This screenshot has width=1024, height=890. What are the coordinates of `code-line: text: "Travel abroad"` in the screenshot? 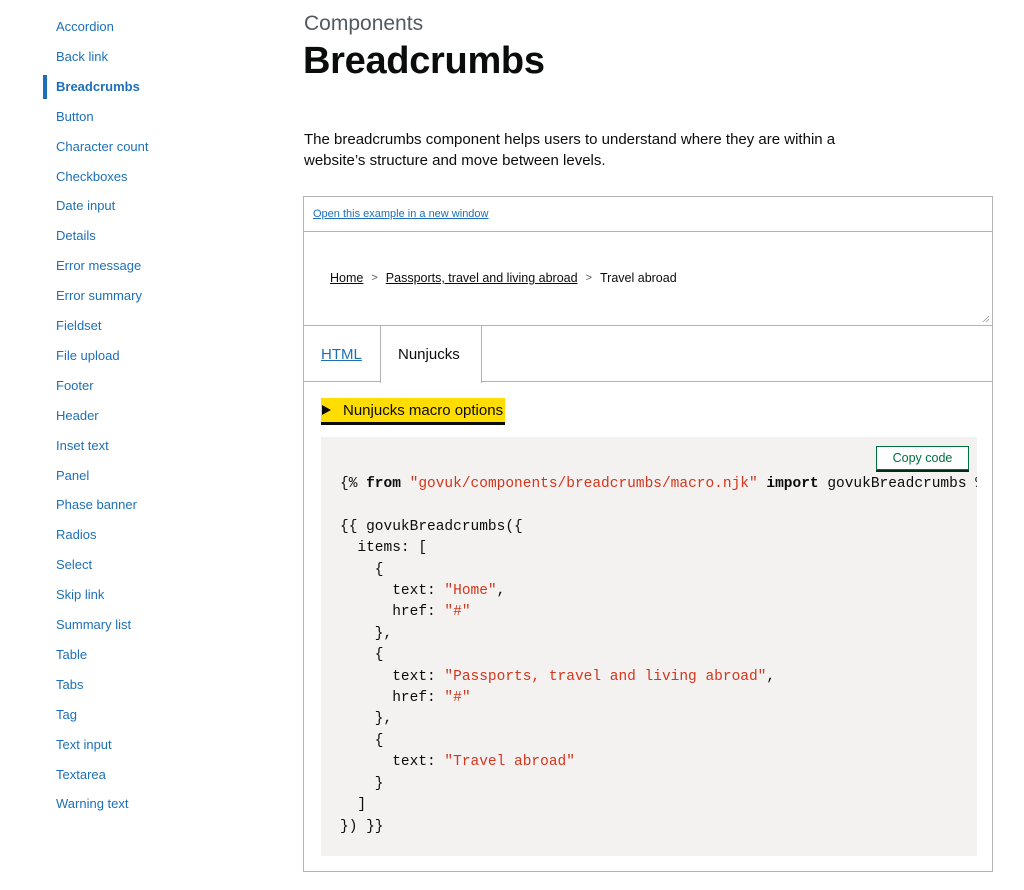 It's located at (457, 762).